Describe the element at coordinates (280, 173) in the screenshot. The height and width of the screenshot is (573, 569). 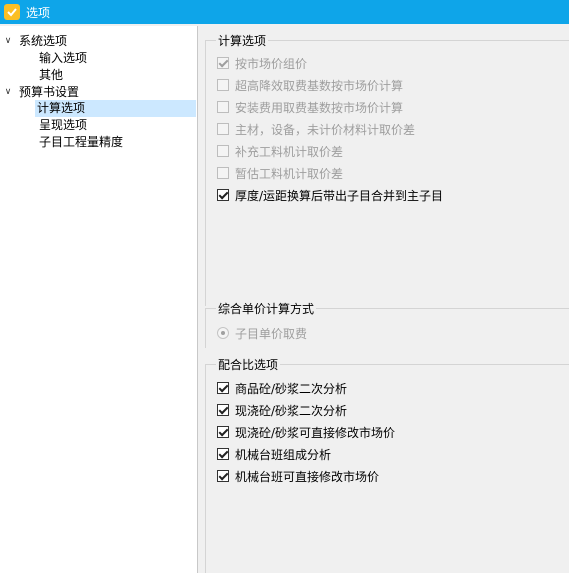
I see `option-provisional-diff: 暂估工料机计取价差` at that location.